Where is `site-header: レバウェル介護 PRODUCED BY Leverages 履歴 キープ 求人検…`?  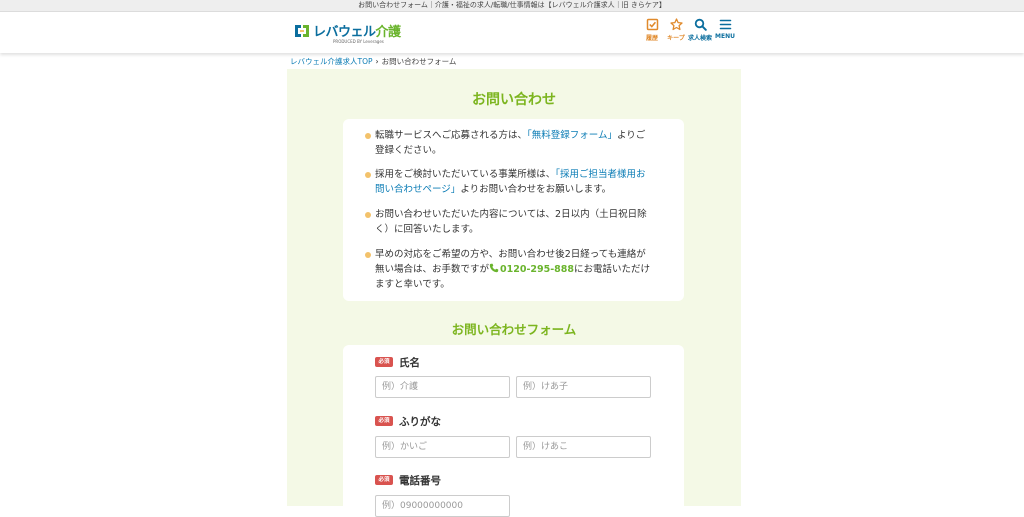
site-header: レバウェル介護 PRODUCED BY Leverages 履歴 キープ 求人検… is located at coordinates (512, 32).